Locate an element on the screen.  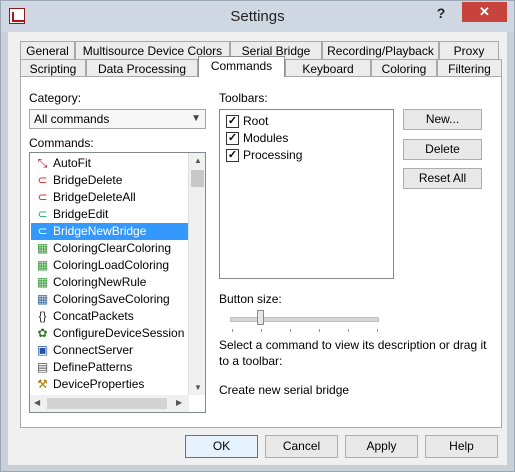
autofit-icon: ⤡ is located at coordinates (42, 163).